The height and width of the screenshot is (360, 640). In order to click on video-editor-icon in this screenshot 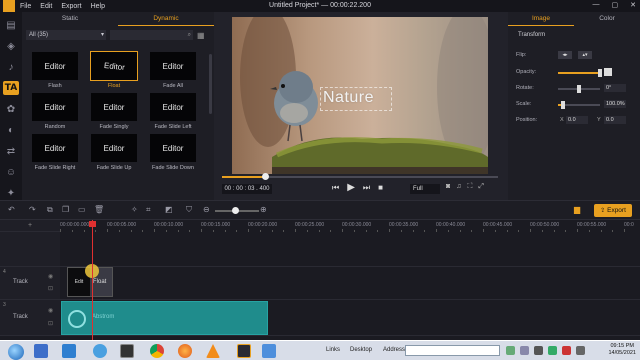, I will do `click(244, 351)`.